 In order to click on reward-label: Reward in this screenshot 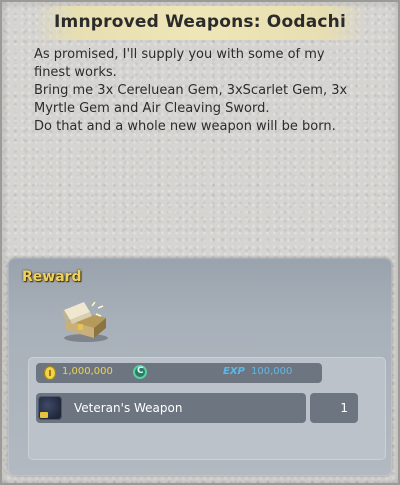, I will do `click(52, 277)`.